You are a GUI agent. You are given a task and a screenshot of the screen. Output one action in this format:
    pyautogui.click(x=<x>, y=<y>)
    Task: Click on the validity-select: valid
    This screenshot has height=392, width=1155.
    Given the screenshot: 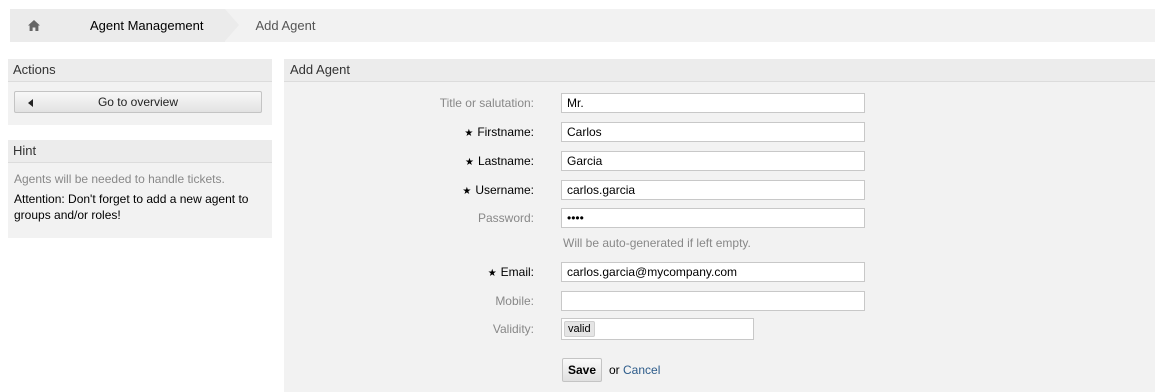 What is the action you would take?
    pyautogui.click(x=657, y=329)
    